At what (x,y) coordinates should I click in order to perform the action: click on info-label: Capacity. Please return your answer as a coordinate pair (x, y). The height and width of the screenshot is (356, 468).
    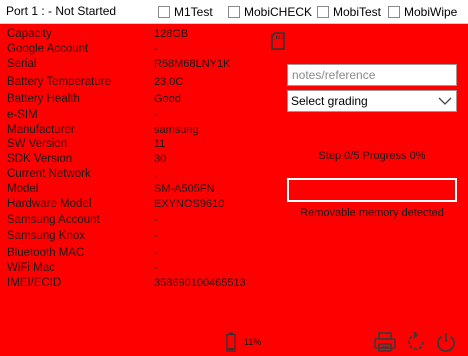
    Looking at the image, I should click on (29, 34).